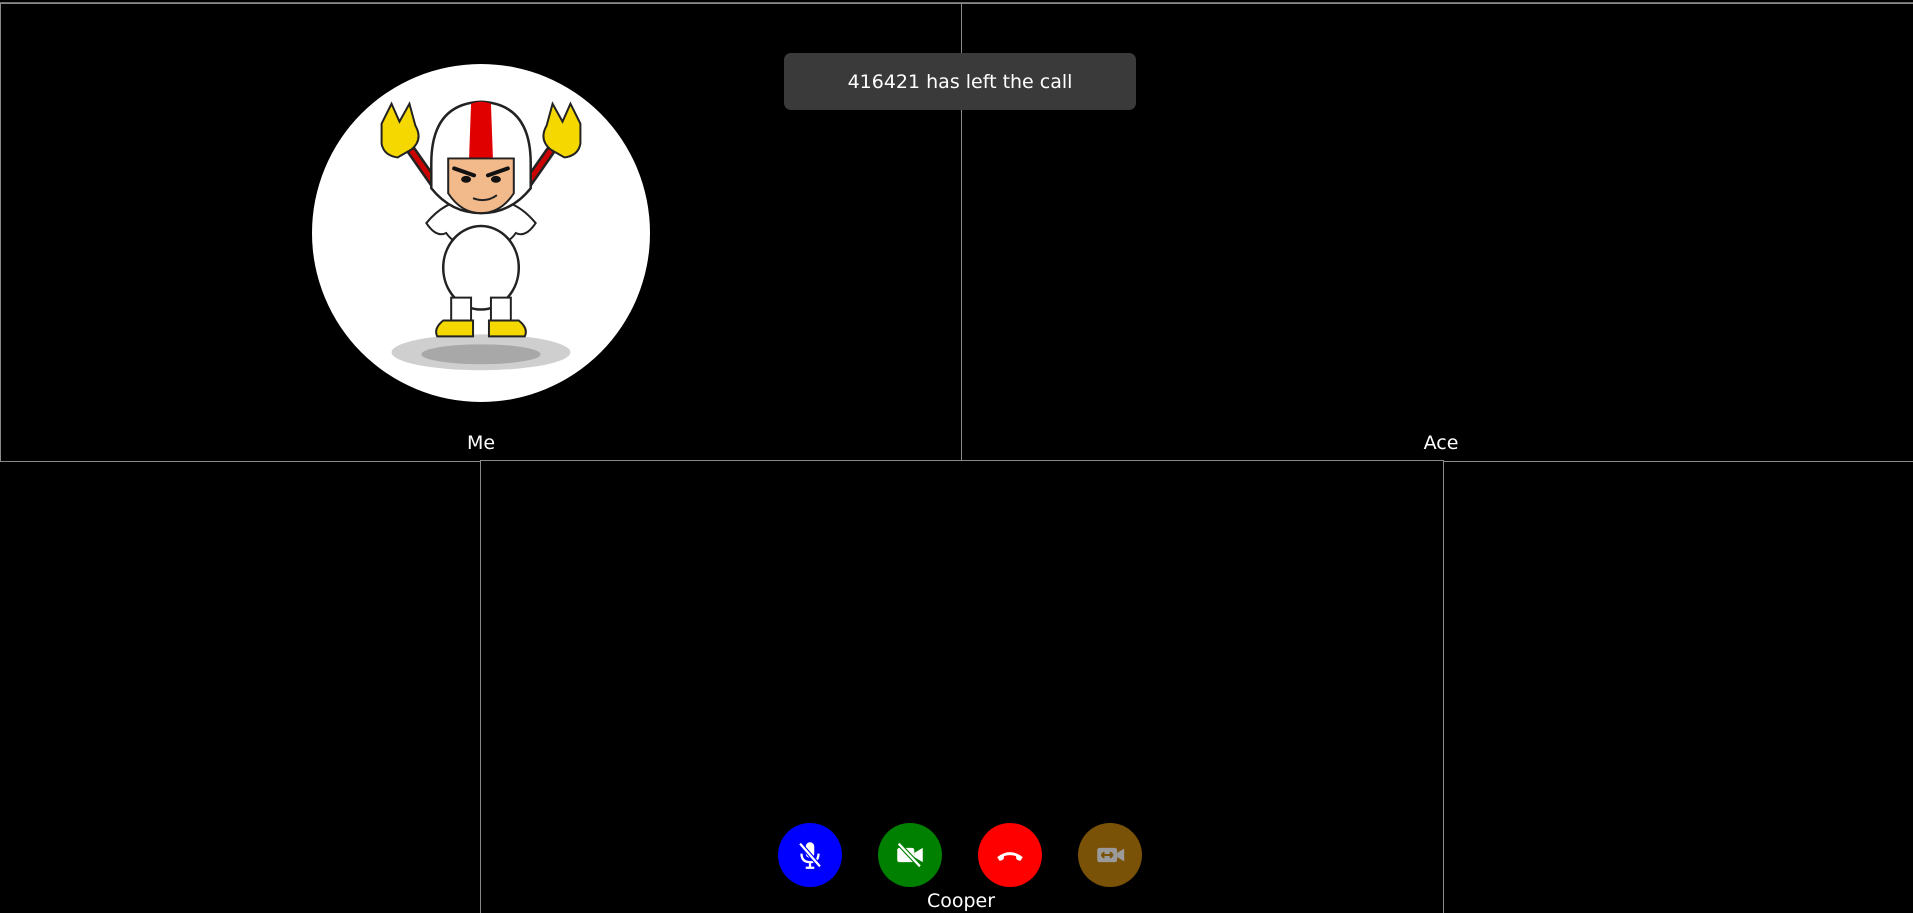  Describe the element at coordinates (1441, 443) in the screenshot. I see `participant-name-ace: Ace` at that location.